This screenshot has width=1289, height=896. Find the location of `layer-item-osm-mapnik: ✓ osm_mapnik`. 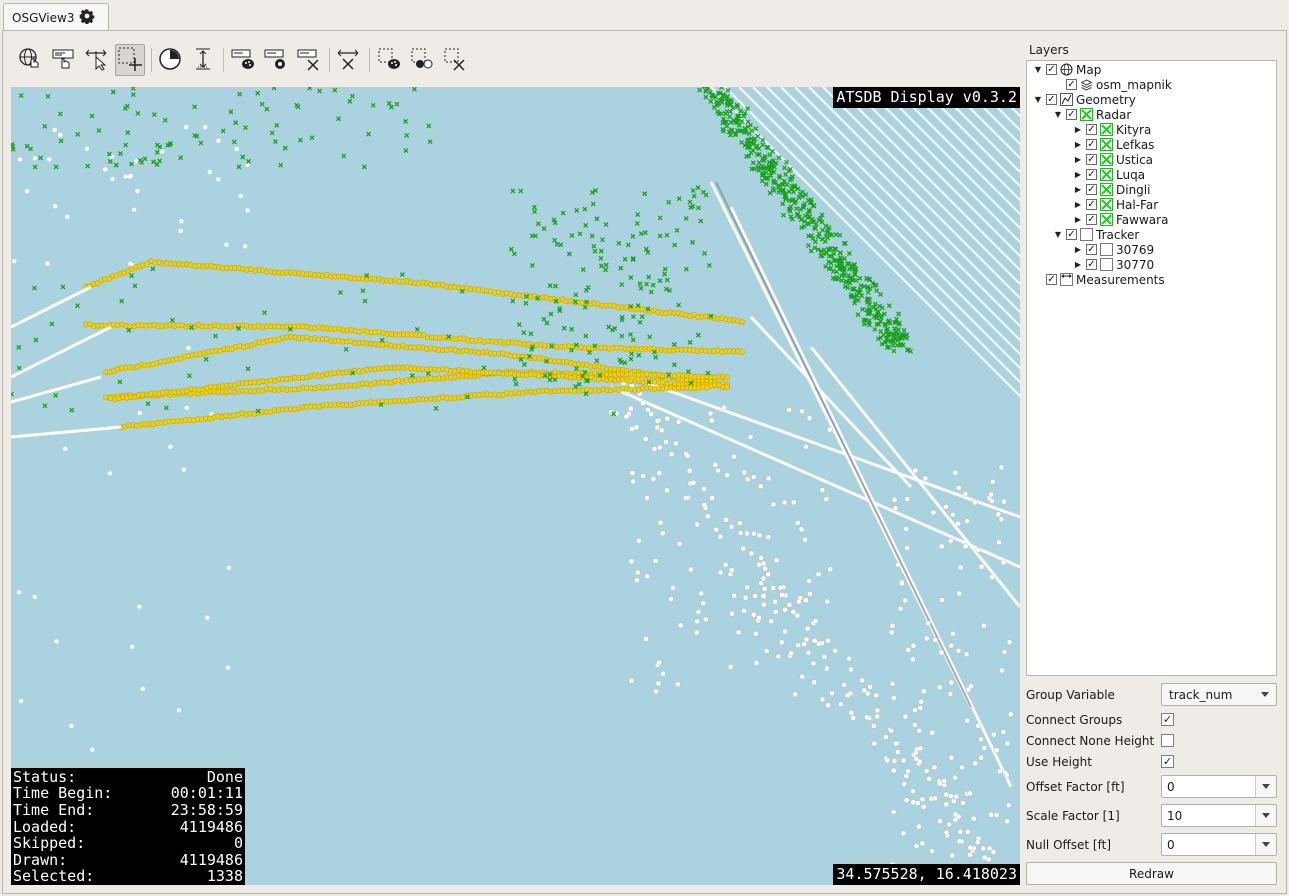

layer-item-osm-mapnik: ✓ osm_mapnik is located at coordinates (1112, 84).